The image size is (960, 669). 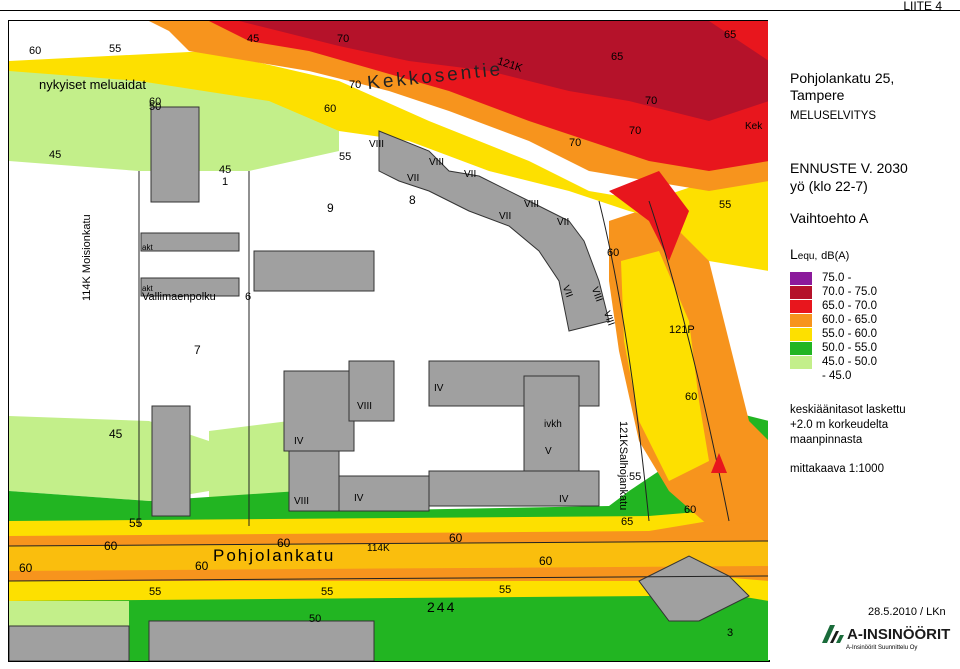 What do you see at coordinates (922, 6) in the screenshot?
I see `attachment-label: LIITE 4` at bounding box center [922, 6].